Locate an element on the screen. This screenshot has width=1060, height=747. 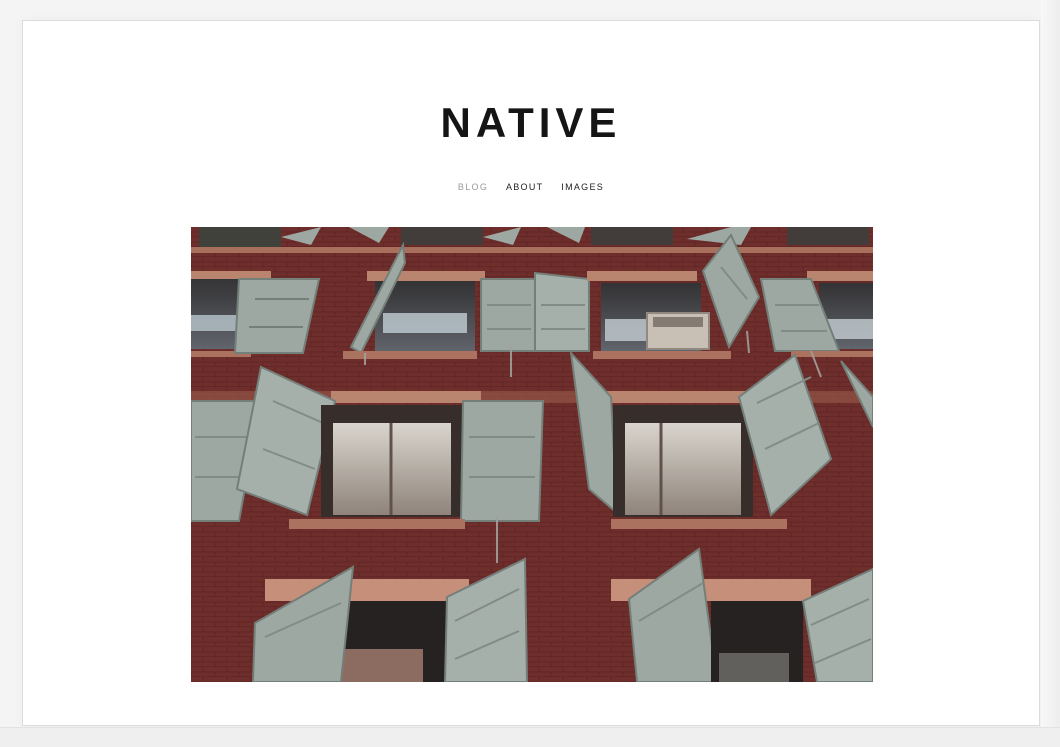
window-shadow is located at coordinates (1050, 373).